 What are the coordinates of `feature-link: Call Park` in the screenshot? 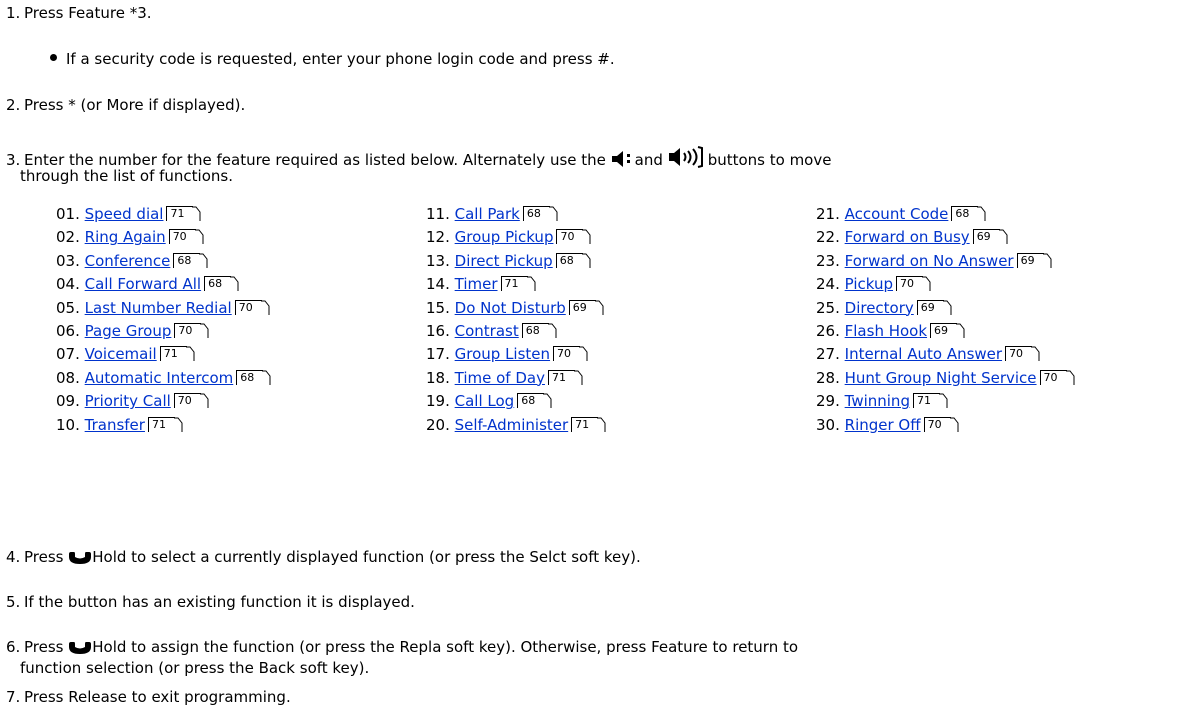 It's located at (487, 214).